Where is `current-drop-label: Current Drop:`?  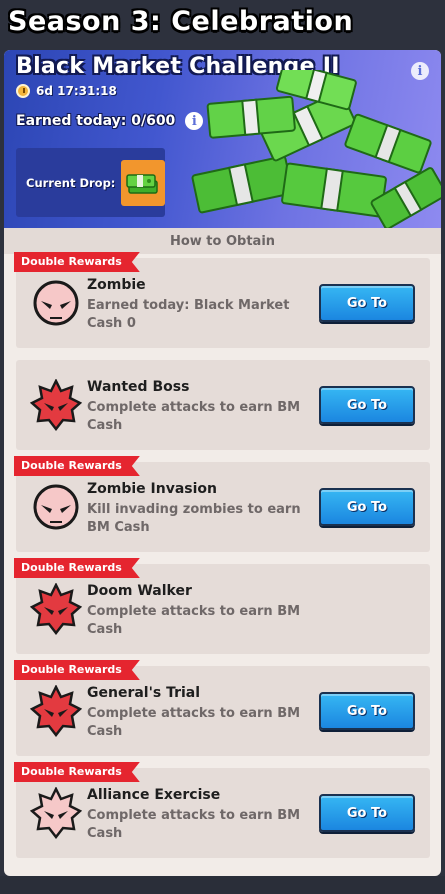 current-drop-label: Current Drop: is located at coordinates (71, 182).